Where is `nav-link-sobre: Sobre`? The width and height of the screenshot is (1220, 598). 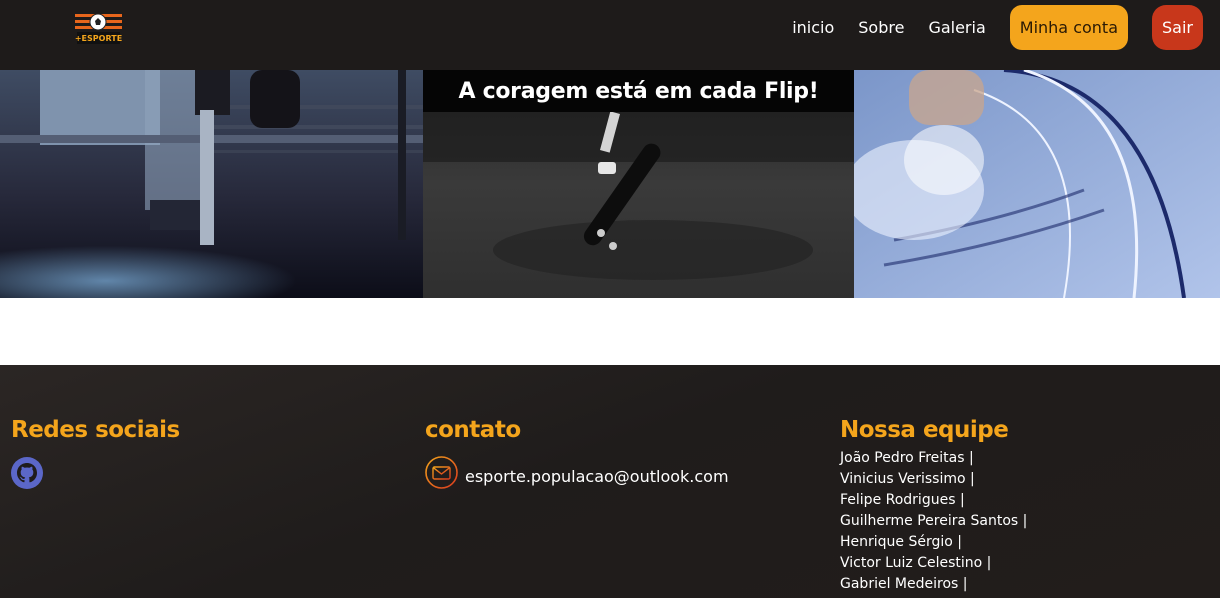 nav-link-sobre: Sobre is located at coordinates (881, 27).